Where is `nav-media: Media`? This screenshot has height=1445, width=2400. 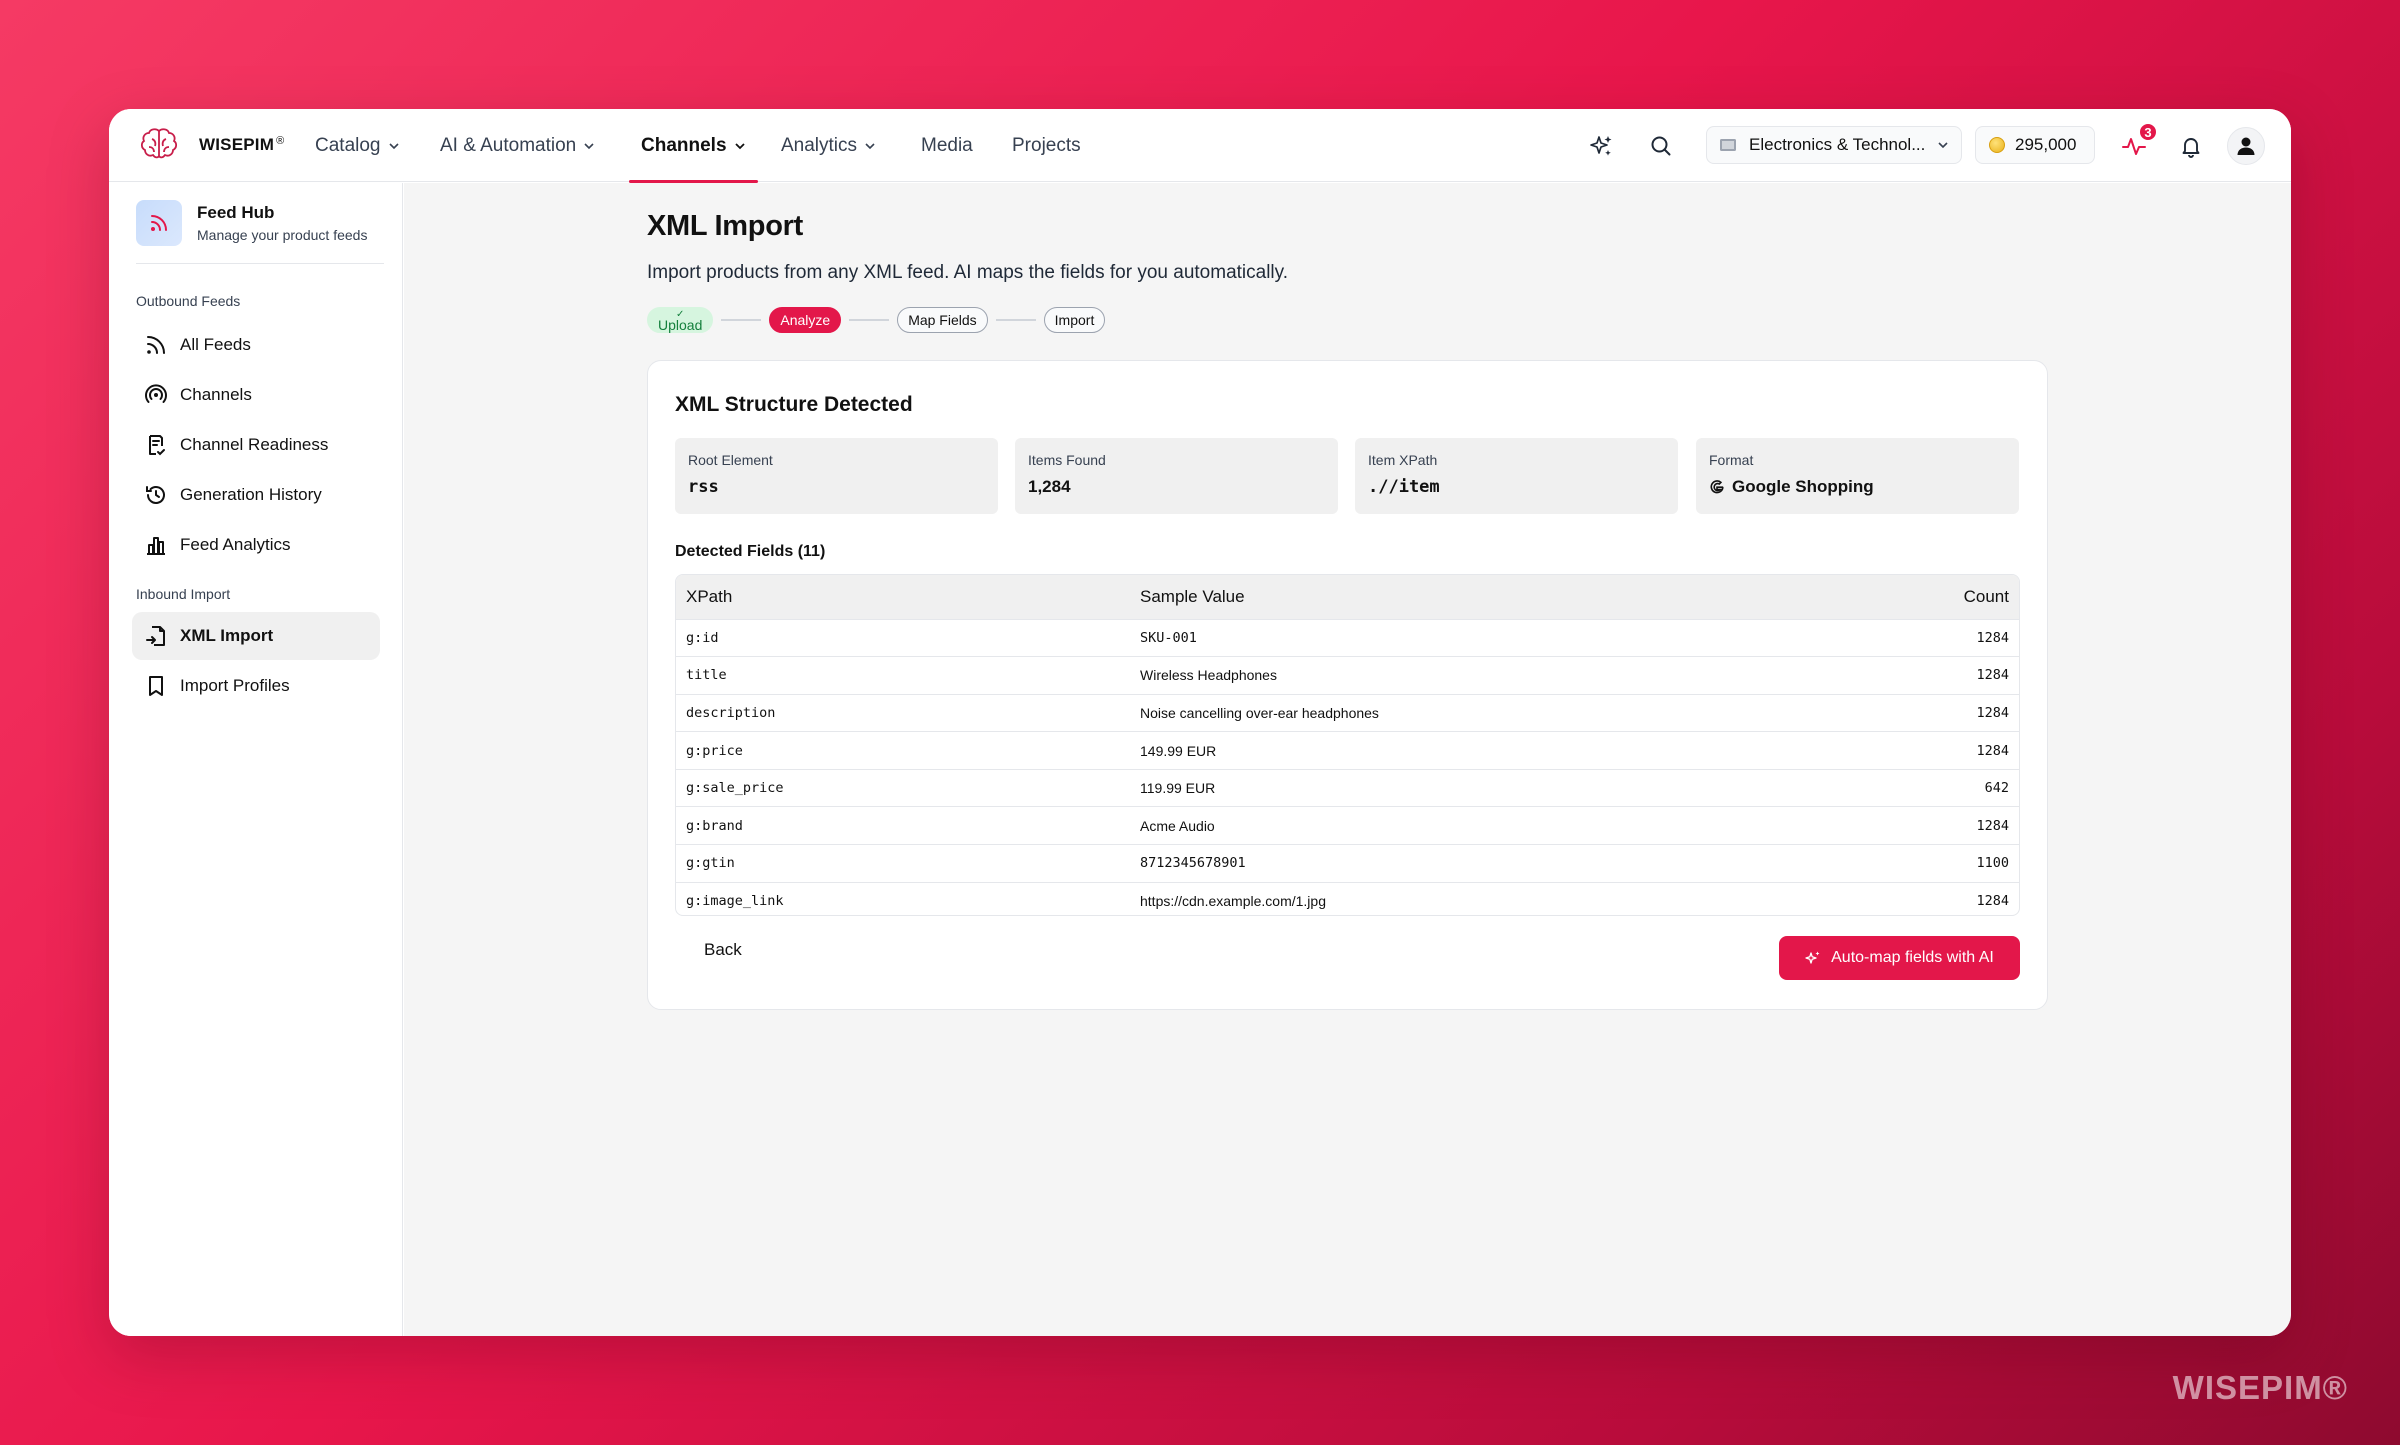 nav-media: Media is located at coordinates (947, 145).